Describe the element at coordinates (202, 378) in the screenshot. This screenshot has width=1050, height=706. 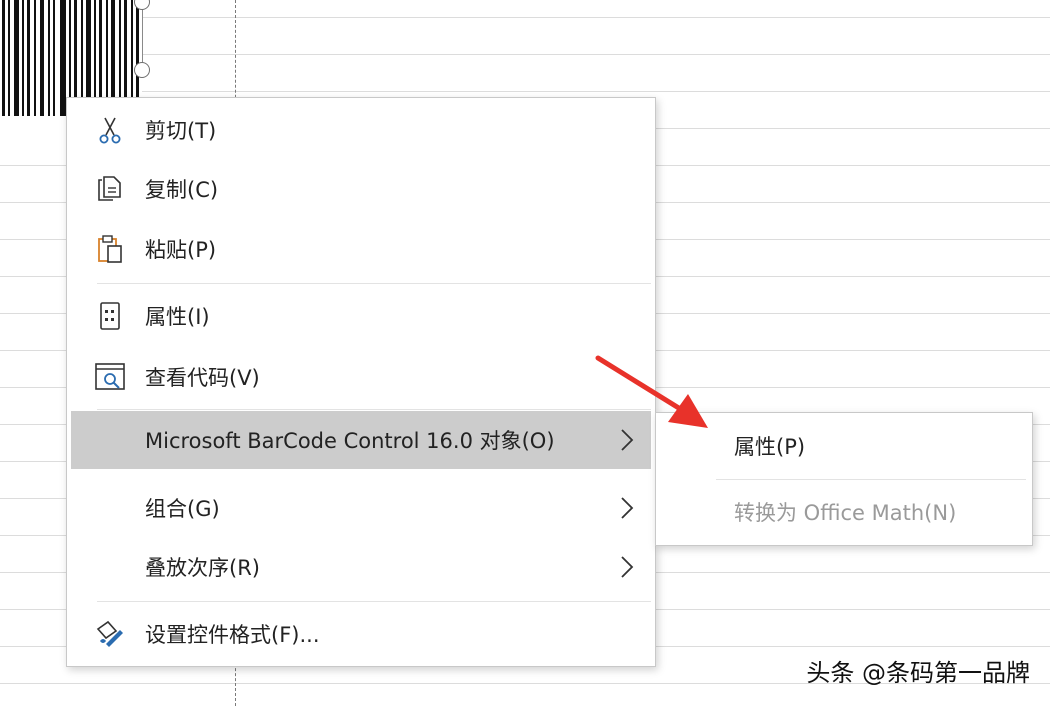
I see `menu-item-label: 查看代码(V)` at that location.